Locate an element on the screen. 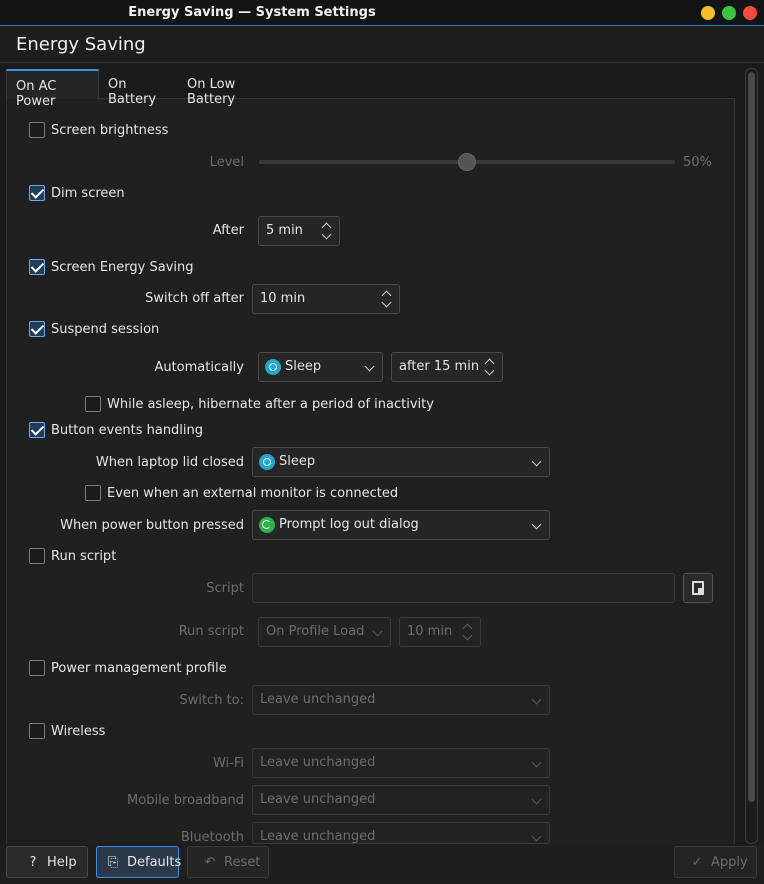  vertical-scrollbar is located at coordinates (751, 456).